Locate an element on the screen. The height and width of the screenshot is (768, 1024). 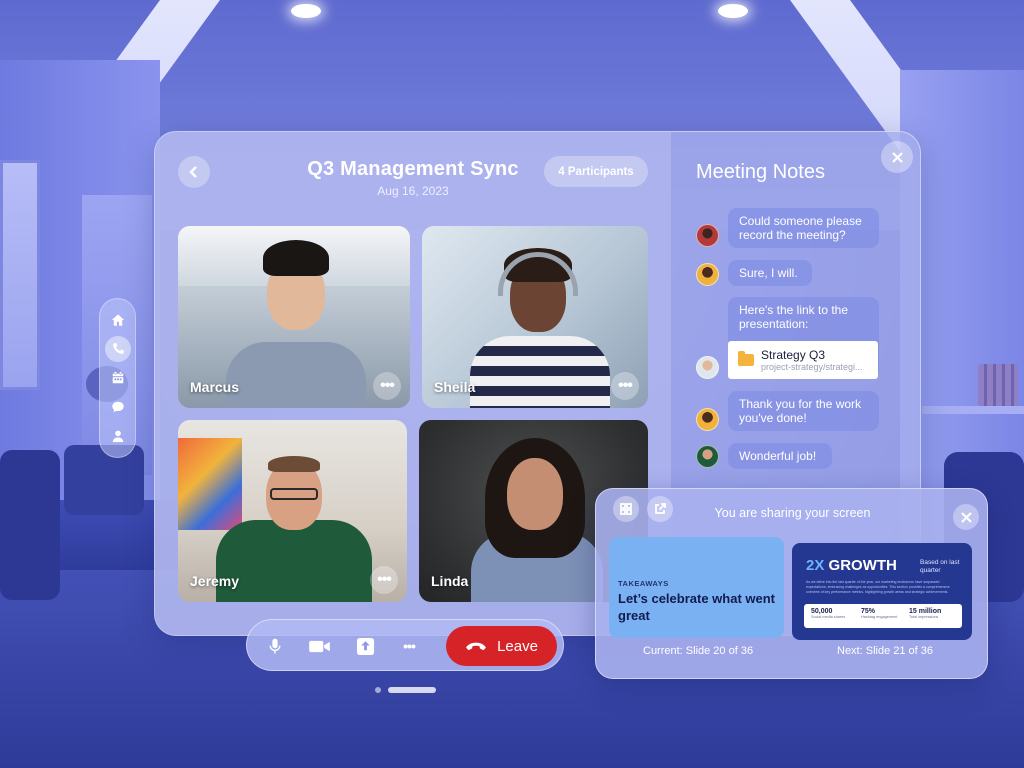
video-tile-jeremy: Jeremy ••• is located at coordinates (292, 511).